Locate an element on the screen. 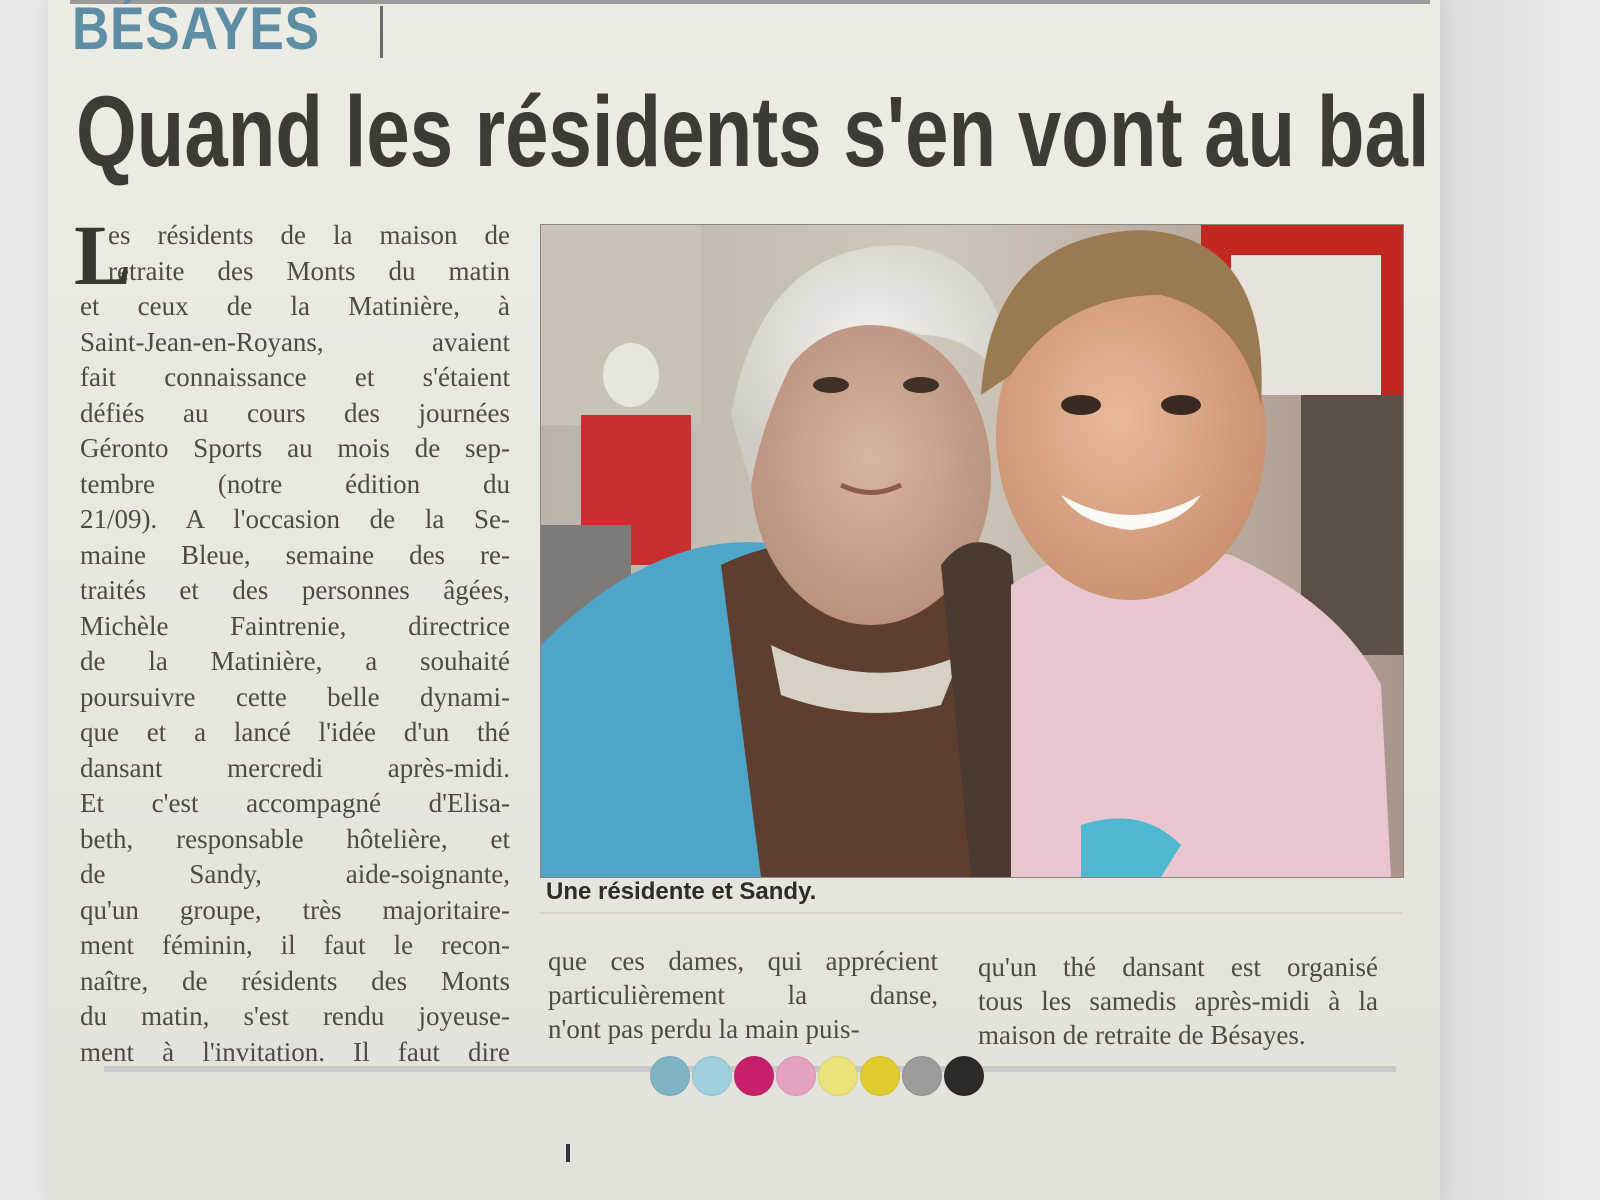 The height and width of the screenshot is (1200, 1600). body-text-line: ment à l'invitation. Il faut dire is located at coordinates (295, 1051).